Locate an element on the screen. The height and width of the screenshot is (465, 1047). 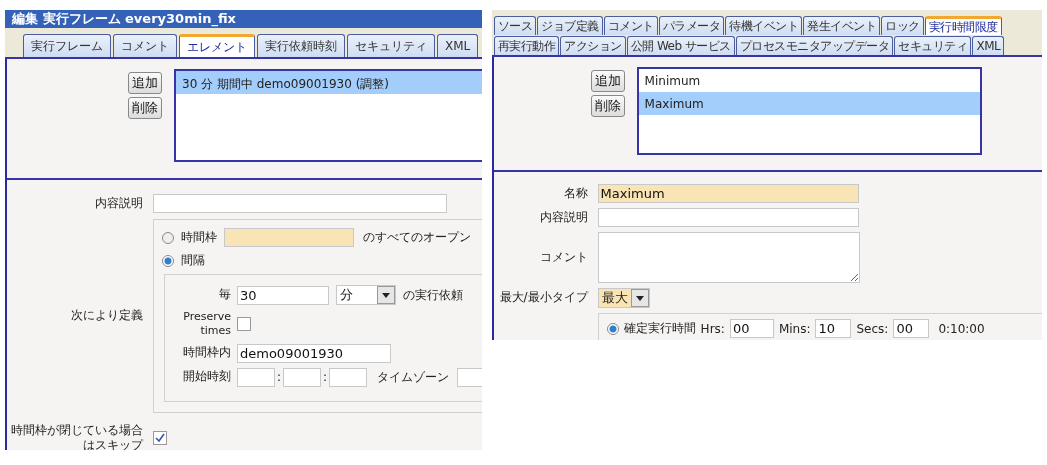
field-suffix: の実行依頼 is located at coordinates (433, 295).